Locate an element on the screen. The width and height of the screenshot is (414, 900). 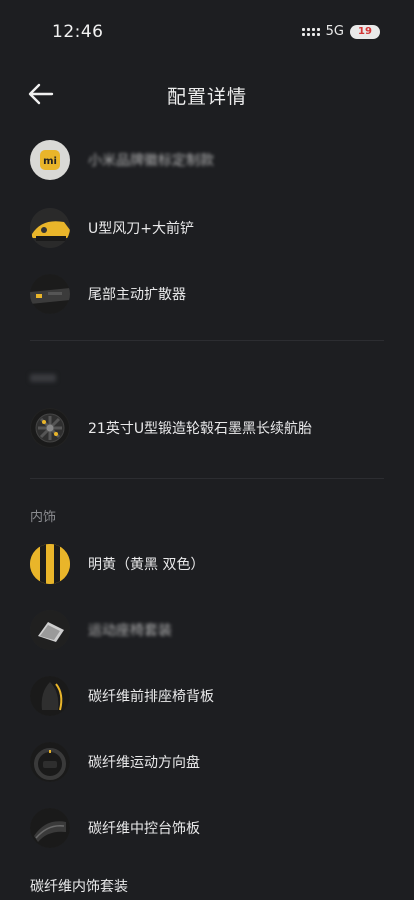
config-item-label: U型风刀+大前铲 is located at coordinates (141, 229).